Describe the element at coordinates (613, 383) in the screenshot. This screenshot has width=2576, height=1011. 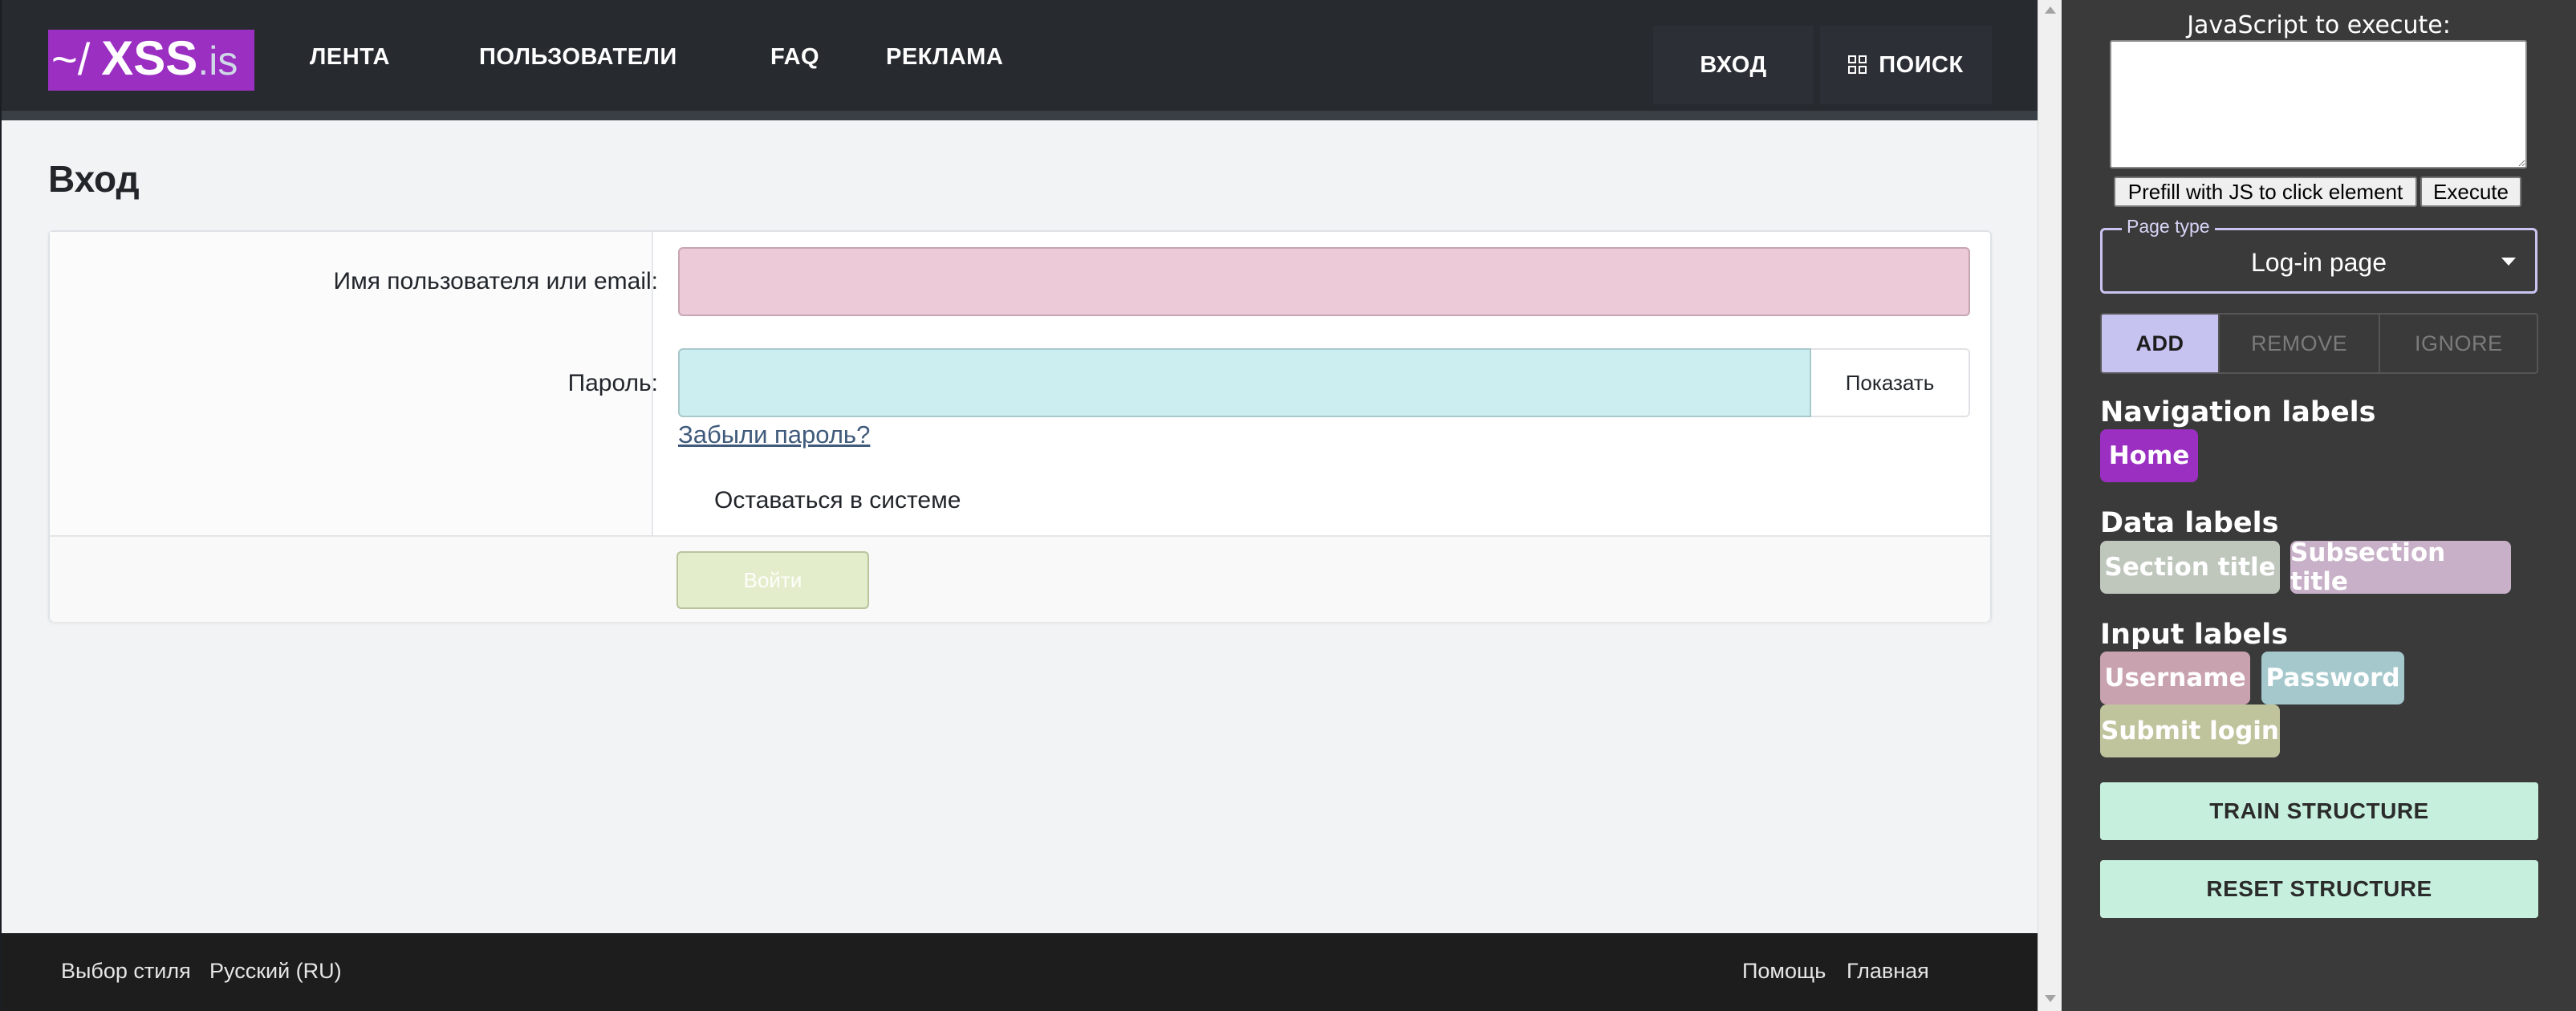
I see `password-label: Пароль:` at that location.